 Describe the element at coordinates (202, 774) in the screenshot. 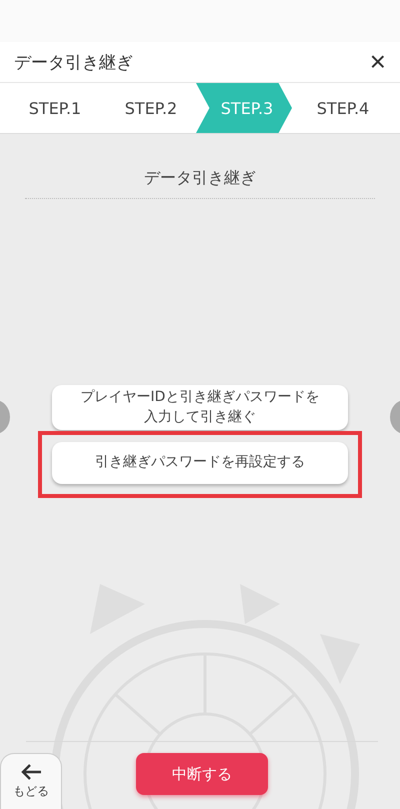

I see `cancel-button: 中断する` at that location.